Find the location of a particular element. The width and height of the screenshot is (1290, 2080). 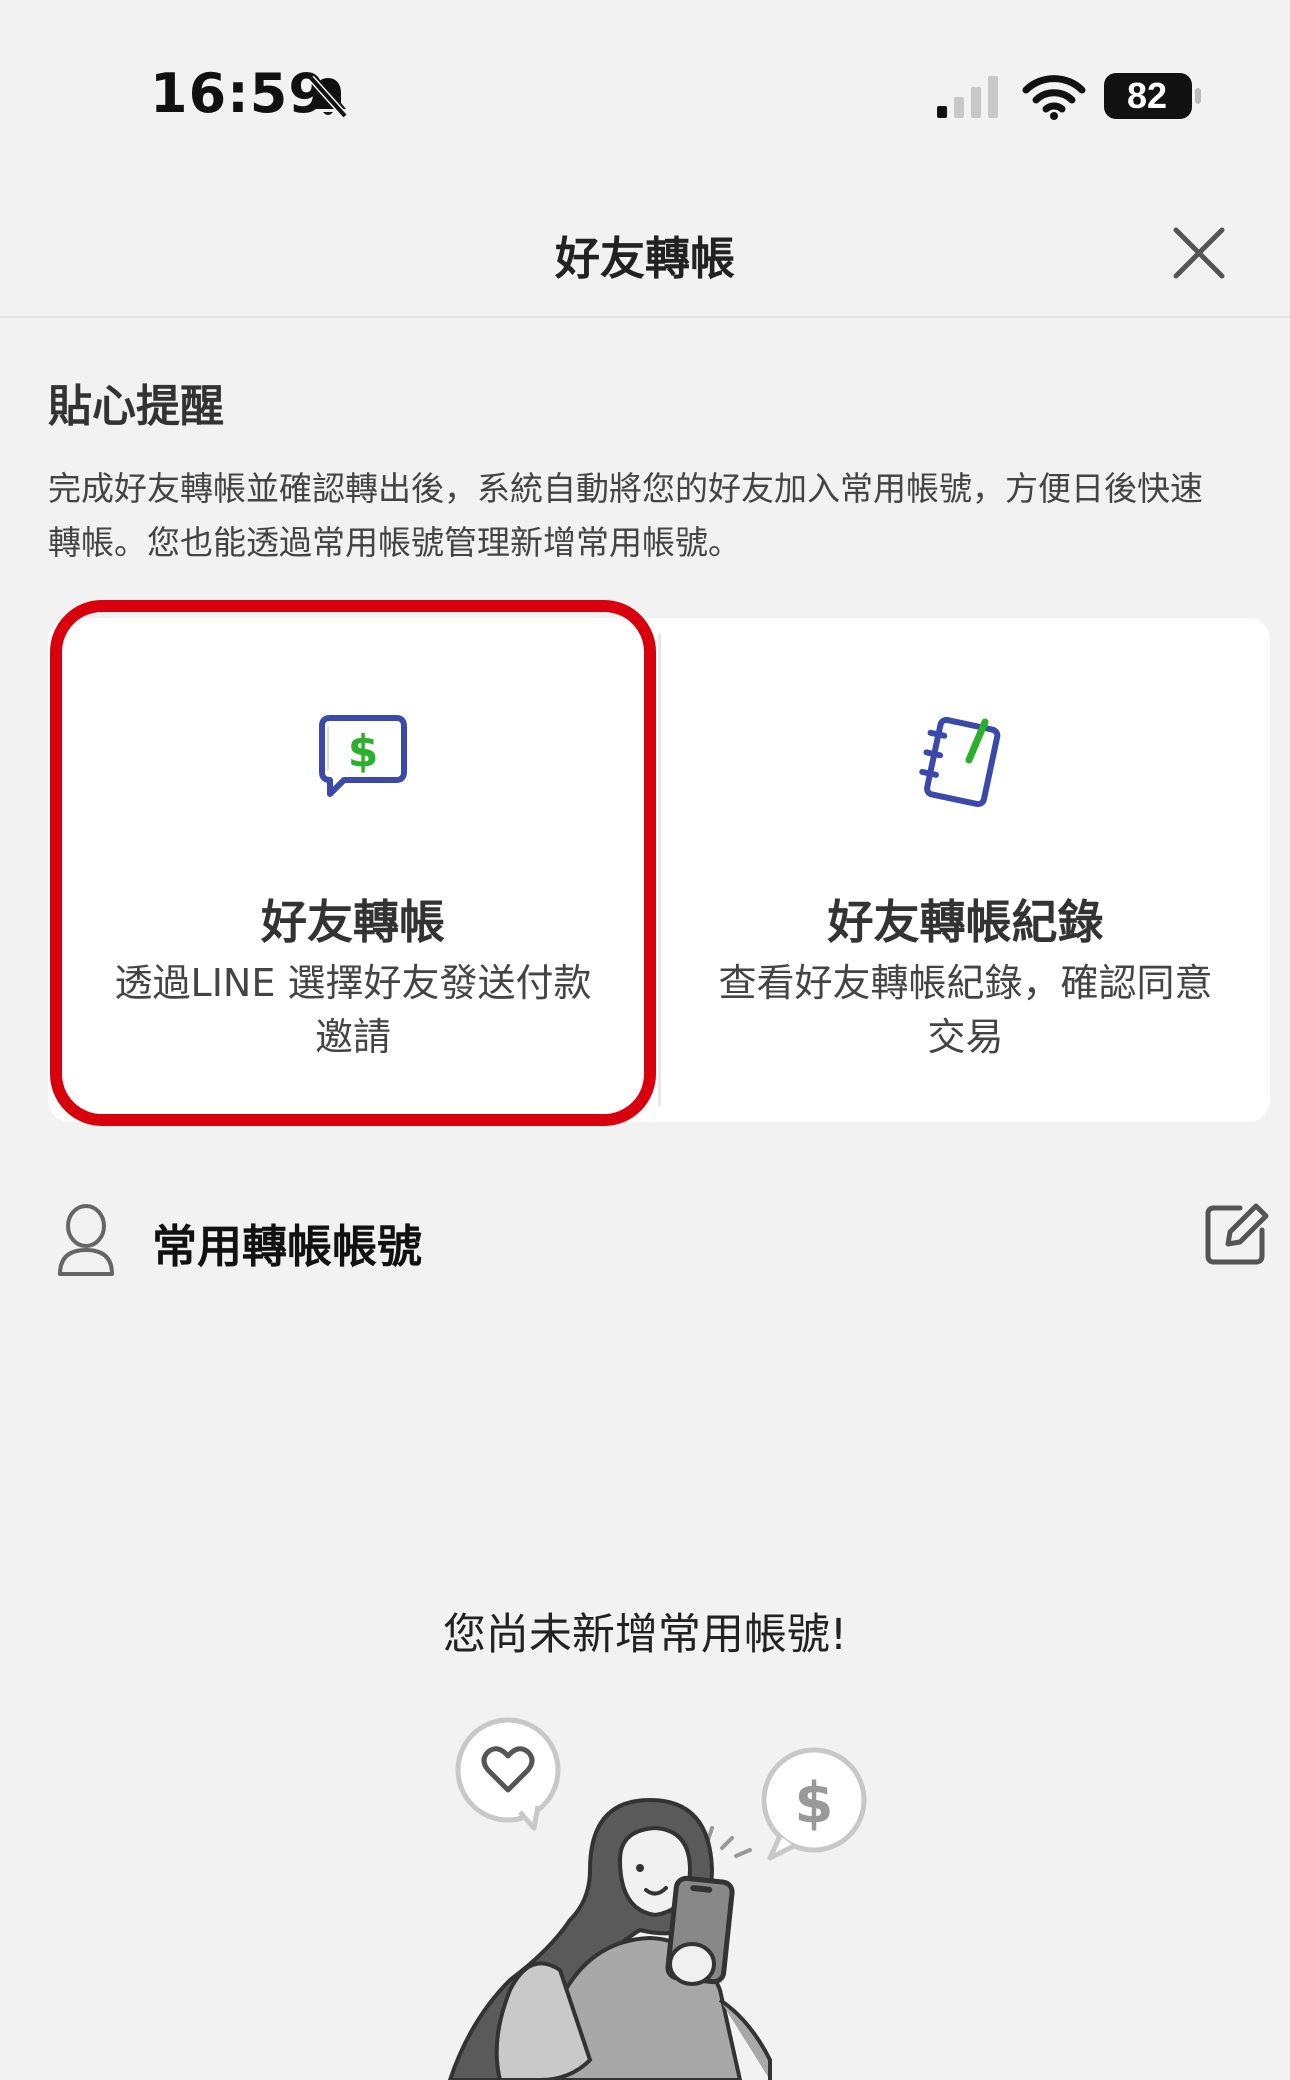

option-desc-line-2: 交易 is located at coordinates (965, 1037).